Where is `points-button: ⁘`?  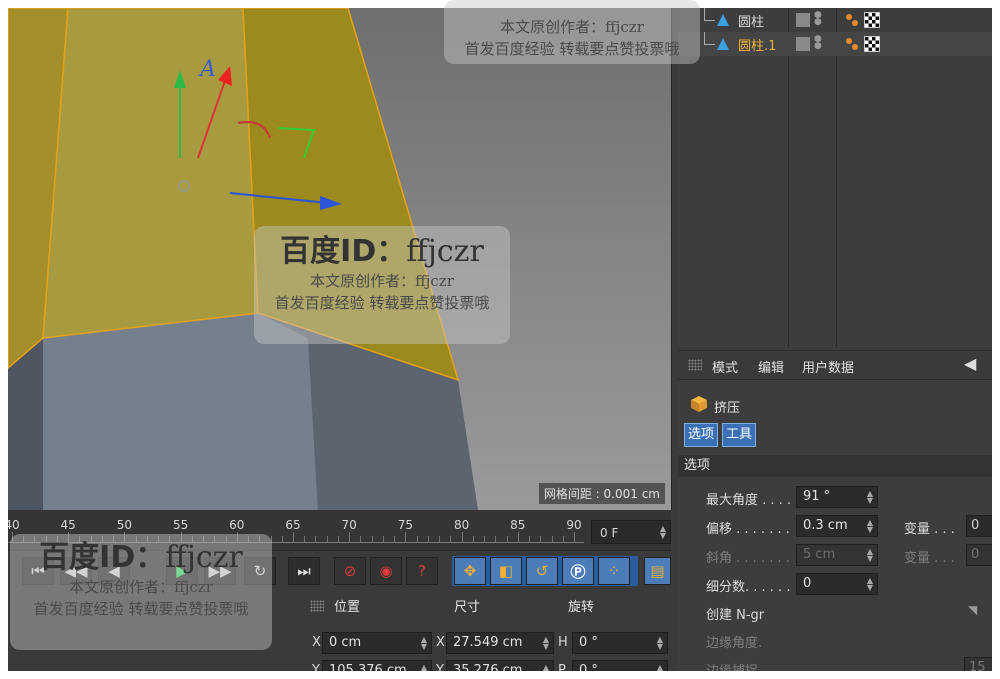 points-button: ⁘ is located at coordinates (614, 571).